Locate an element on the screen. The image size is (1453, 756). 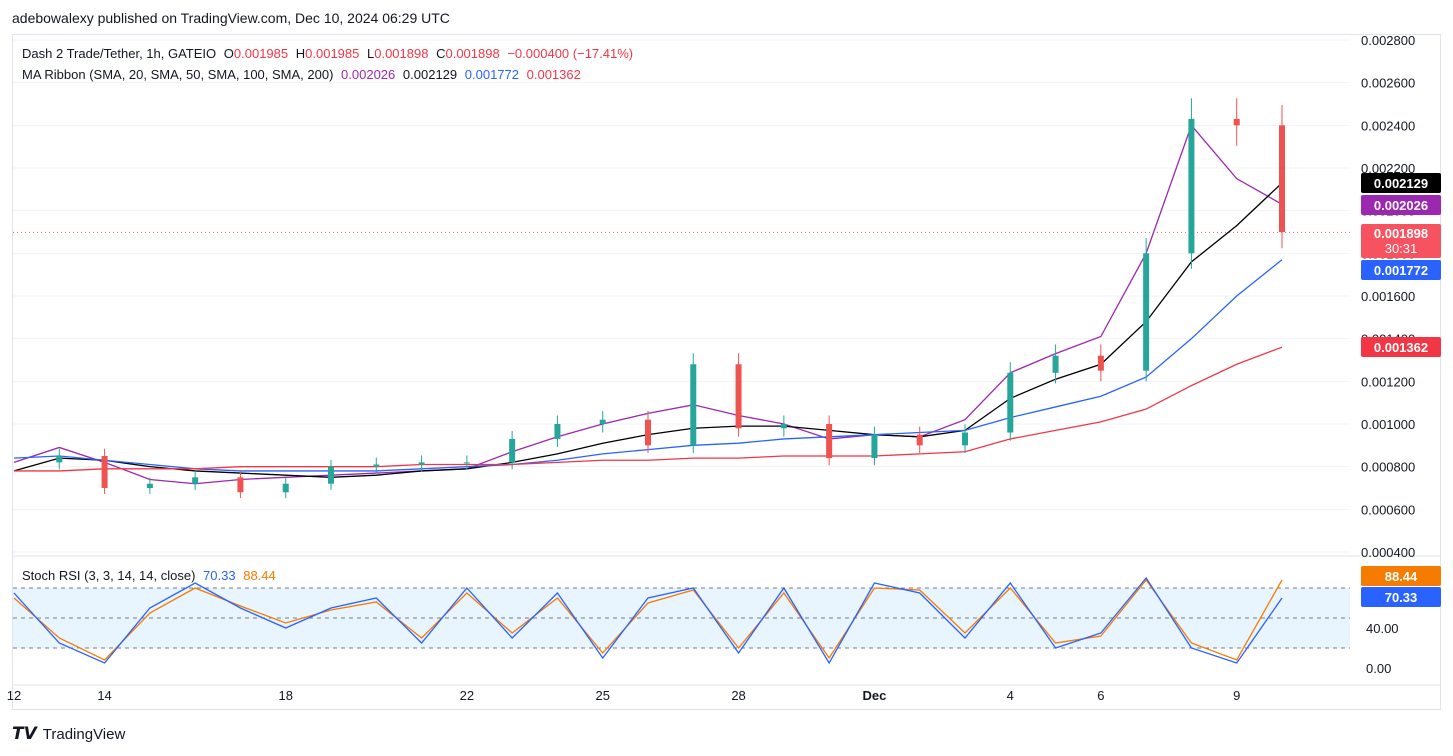
time-tick-label: 14 is located at coordinates (104, 695).